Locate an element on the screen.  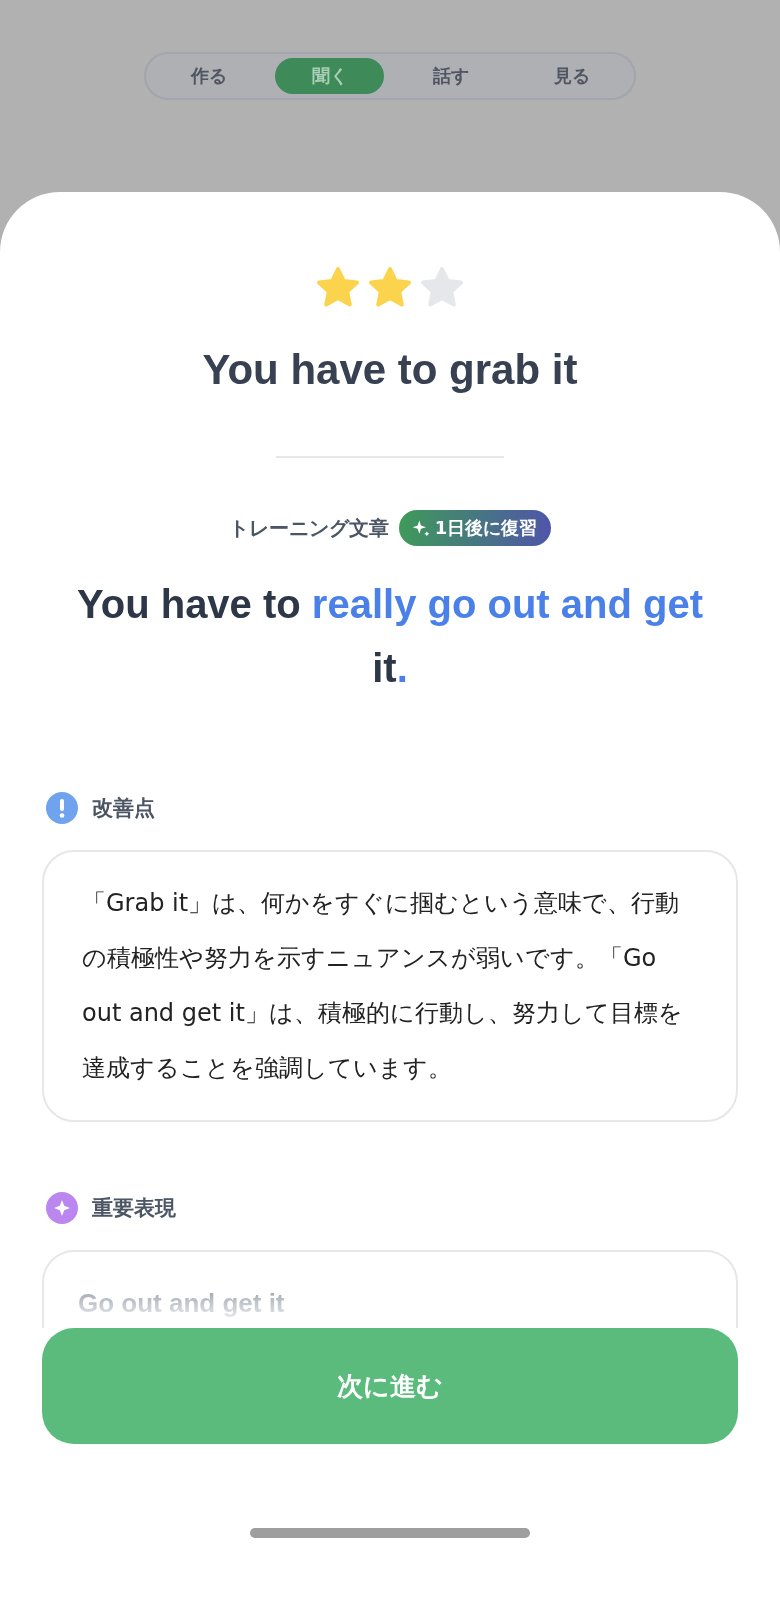
mode-tab: 見る is located at coordinates (571, 76).